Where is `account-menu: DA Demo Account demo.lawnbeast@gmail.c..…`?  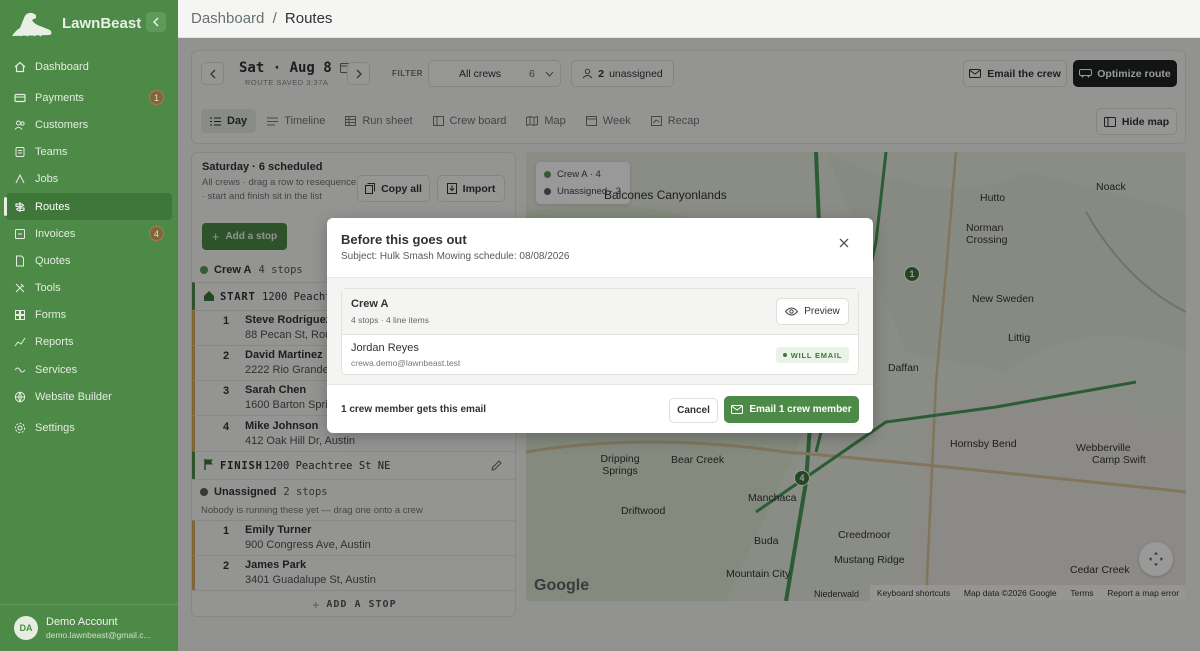 account-menu: DA Demo Account demo.lawnbeast@gmail.c..… is located at coordinates (89, 627).